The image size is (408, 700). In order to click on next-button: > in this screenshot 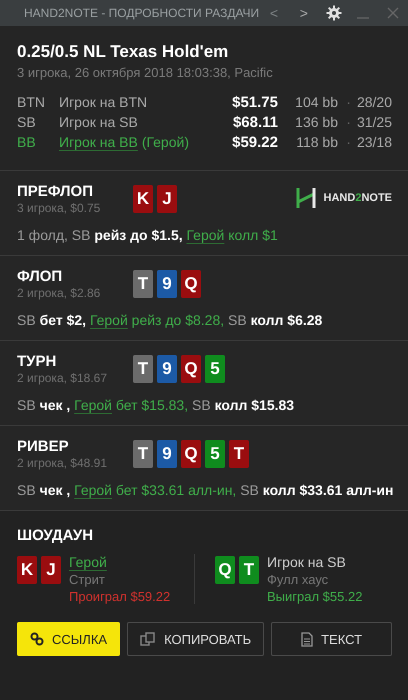, I will do `click(303, 13)`.